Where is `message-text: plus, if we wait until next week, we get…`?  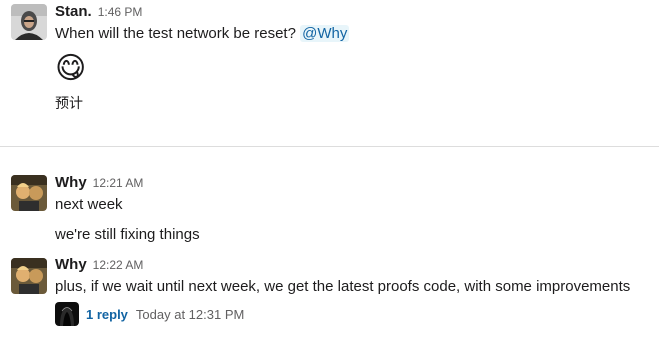
message-text: plus, if we wait until next week, we get… is located at coordinates (342, 287).